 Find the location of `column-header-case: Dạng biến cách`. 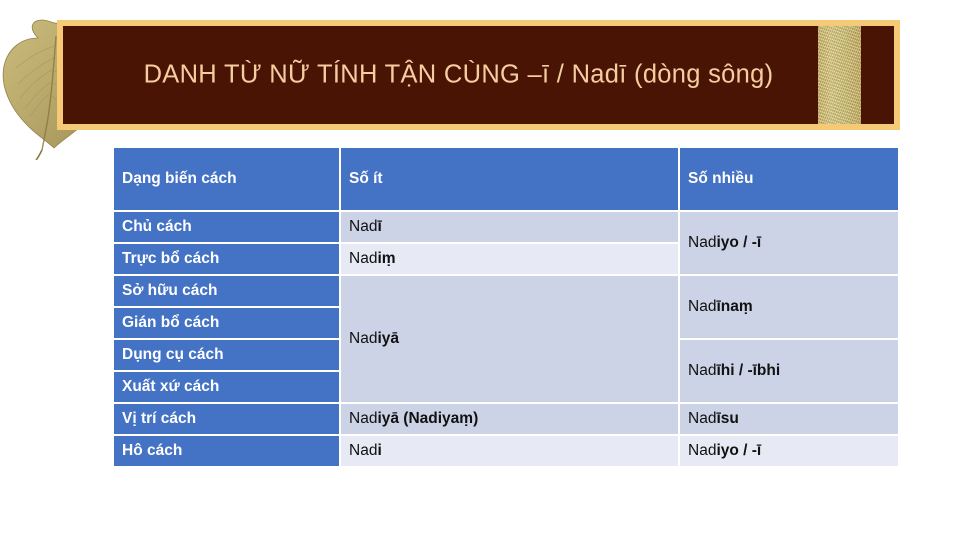

column-header-case: Dạng biến cách is located at coordinates (226, 179).